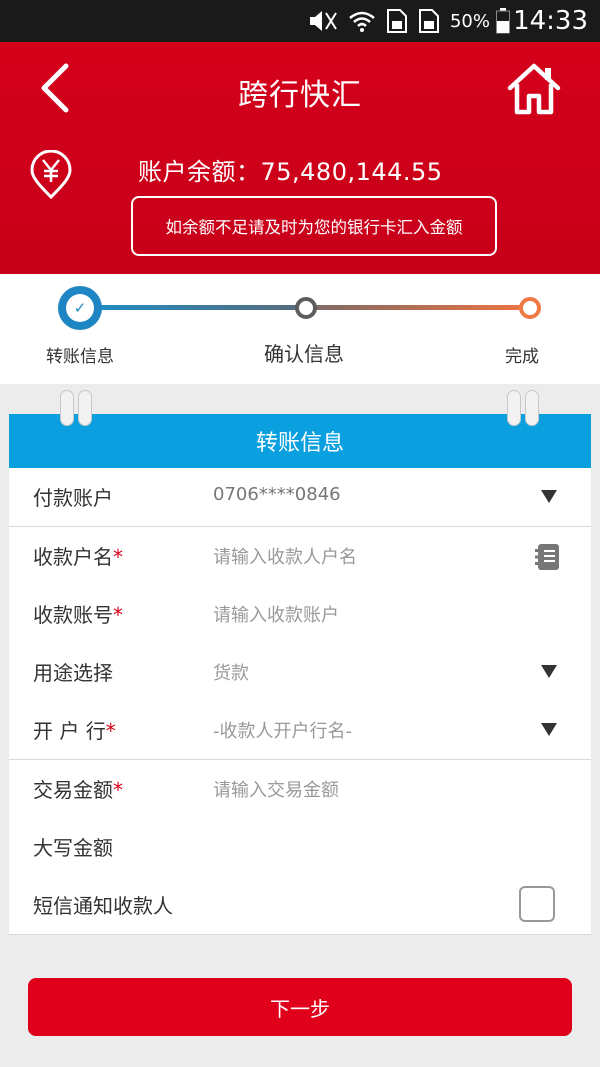 This screenshot has height=1067, width=600. Describe the element at coordinates (277, 494) in the screenshot. I see `payer-account-select: 0706****0846` at that location.